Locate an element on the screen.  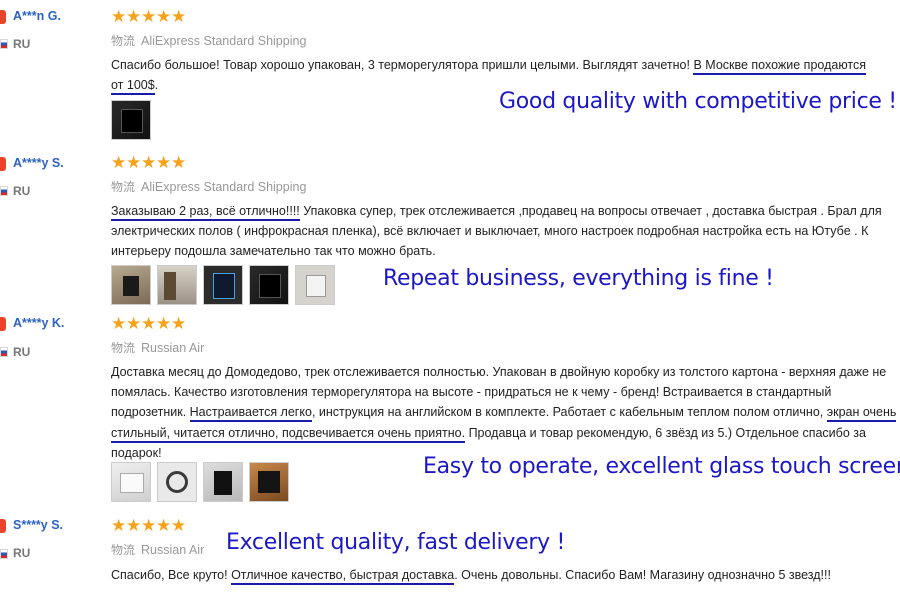
reviewer-name: A****y K. is located at coordinates (38, 323).